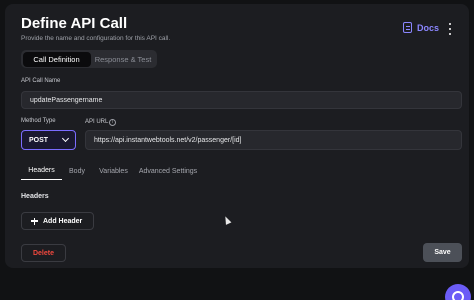  What do you see at coordinates (123, 59) in the screenshot?
I see `tab-response-test: Response & Test` at bounding box center [123, 59].